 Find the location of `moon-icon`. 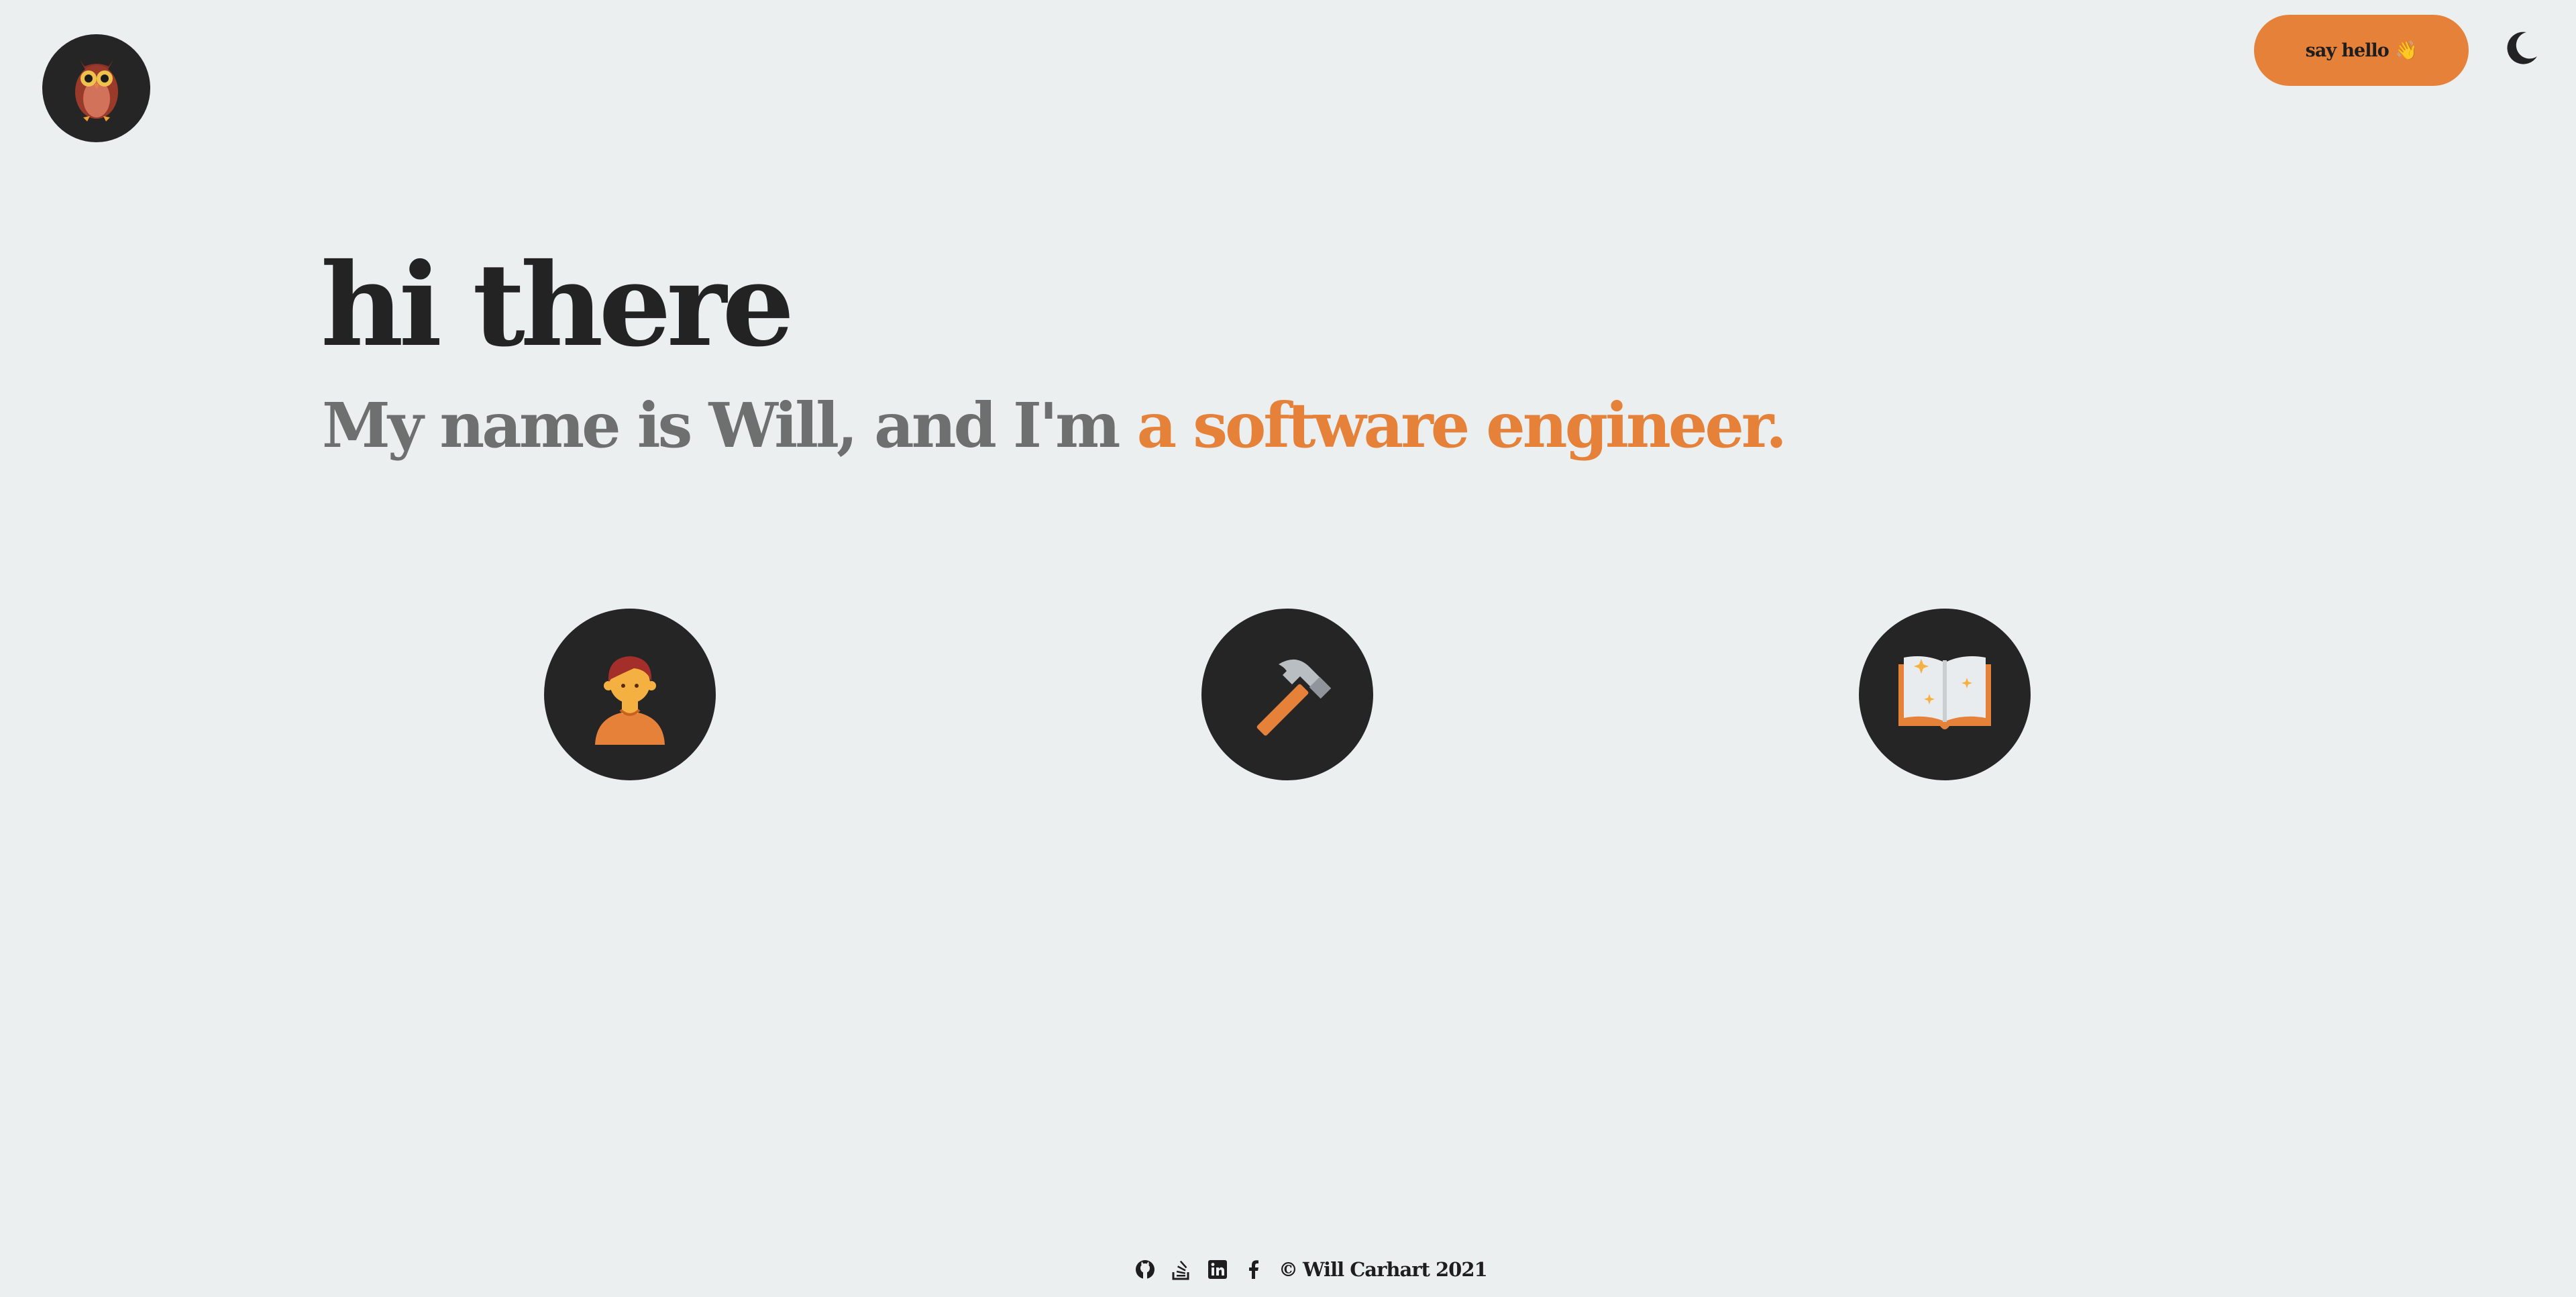

moon-icon is located at coordinates (2522, 48).